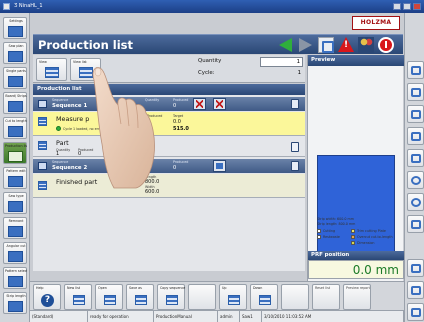 This screenshot has height=322, width=424. What do you see at coordinates (15, 28) in the screenshot?
I see `settings-button: Settings` at bounding box center [15, 28].